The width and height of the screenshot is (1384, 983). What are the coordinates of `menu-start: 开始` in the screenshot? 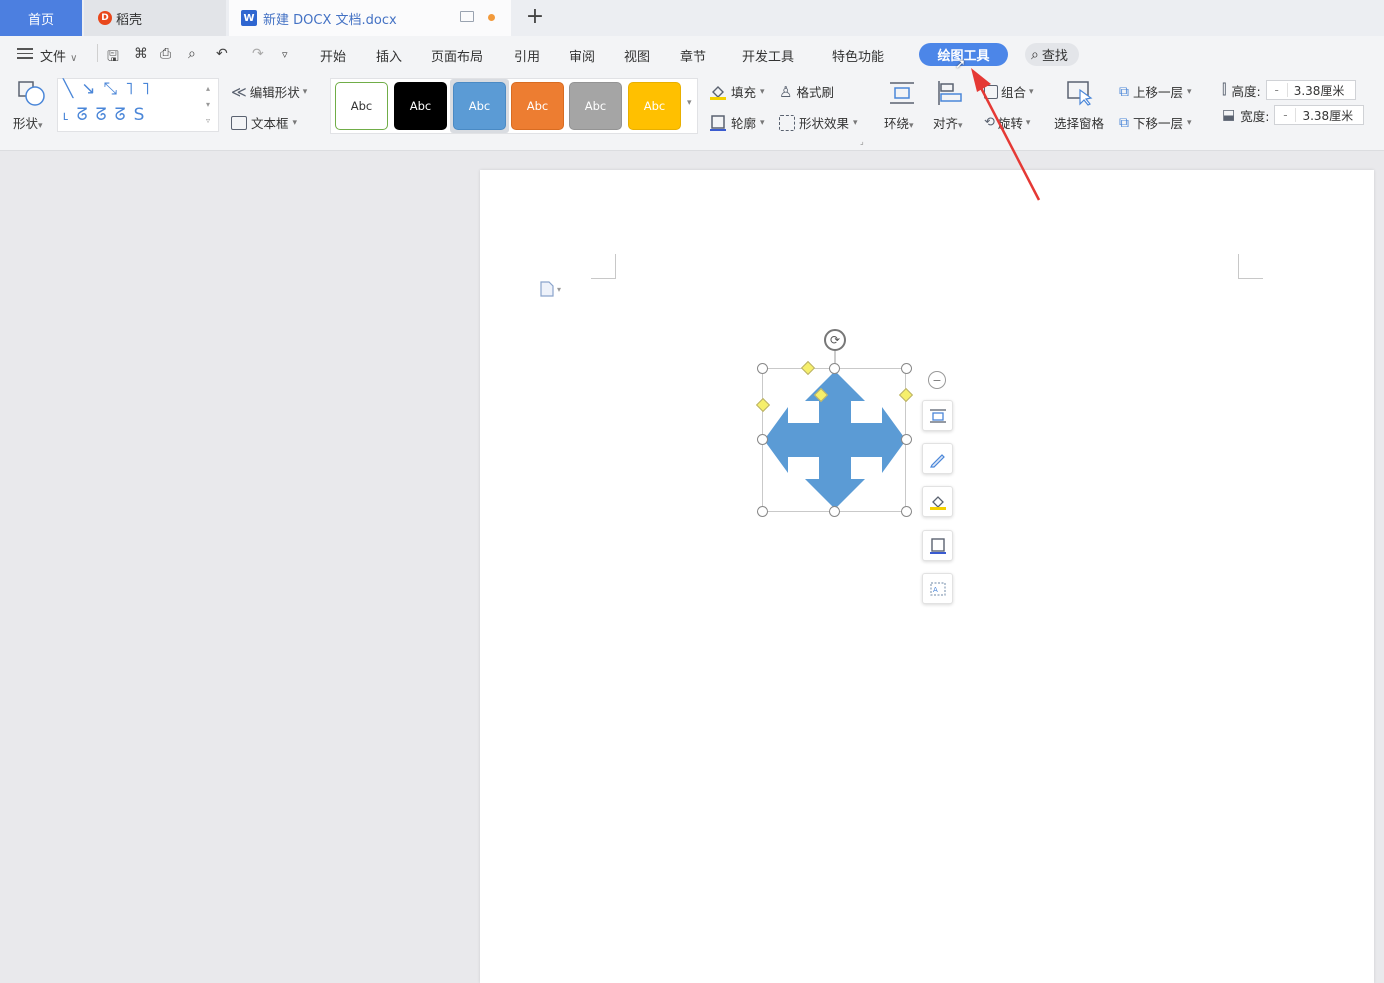 It's located at (333, 55).